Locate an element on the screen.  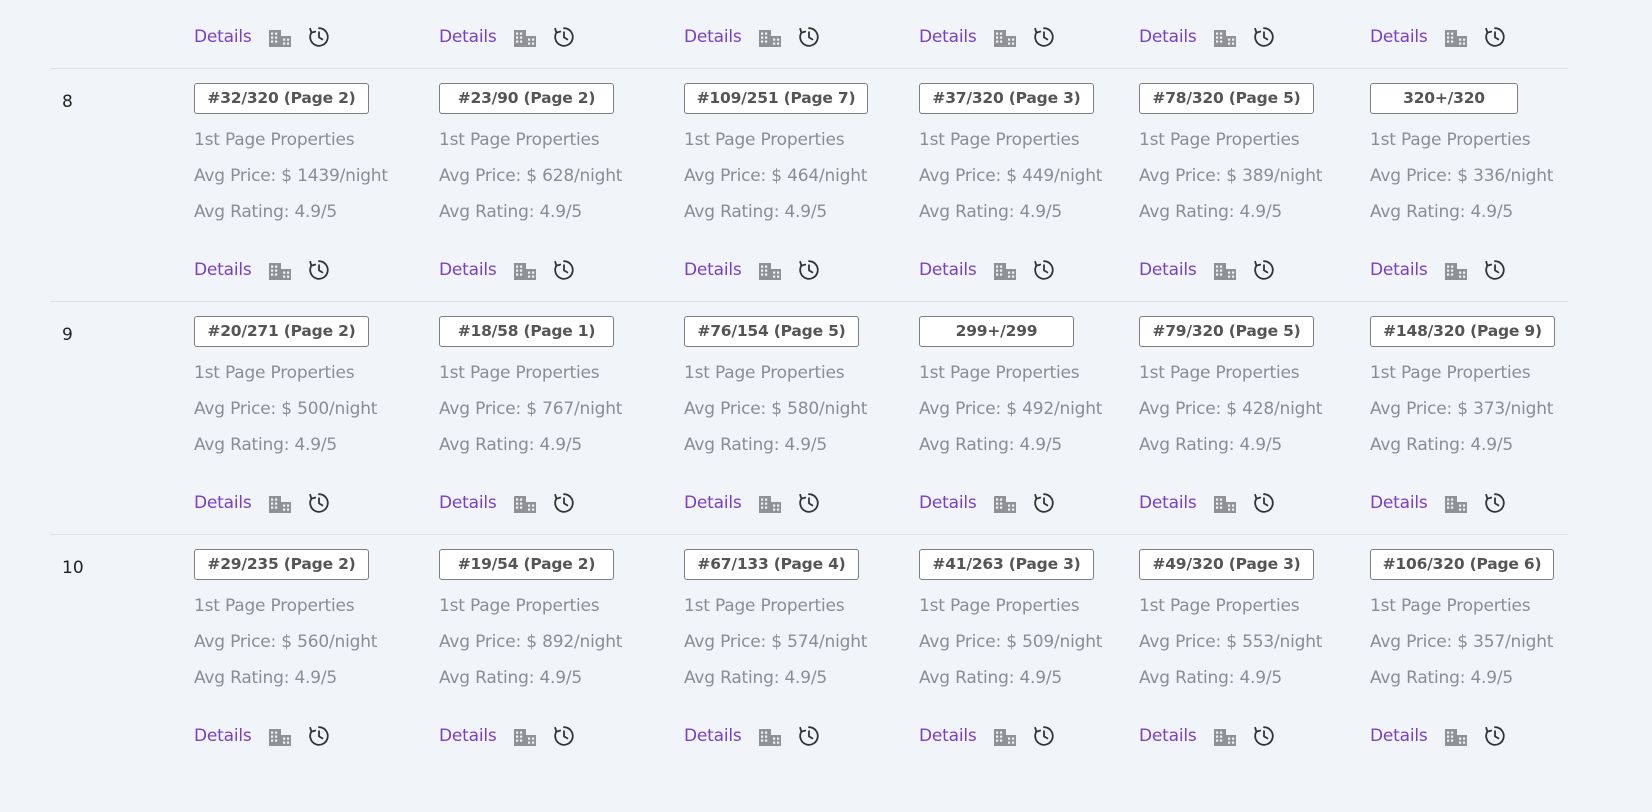
rank-badge: #67/133 (Page 4) is located at coordinates (771, 564).